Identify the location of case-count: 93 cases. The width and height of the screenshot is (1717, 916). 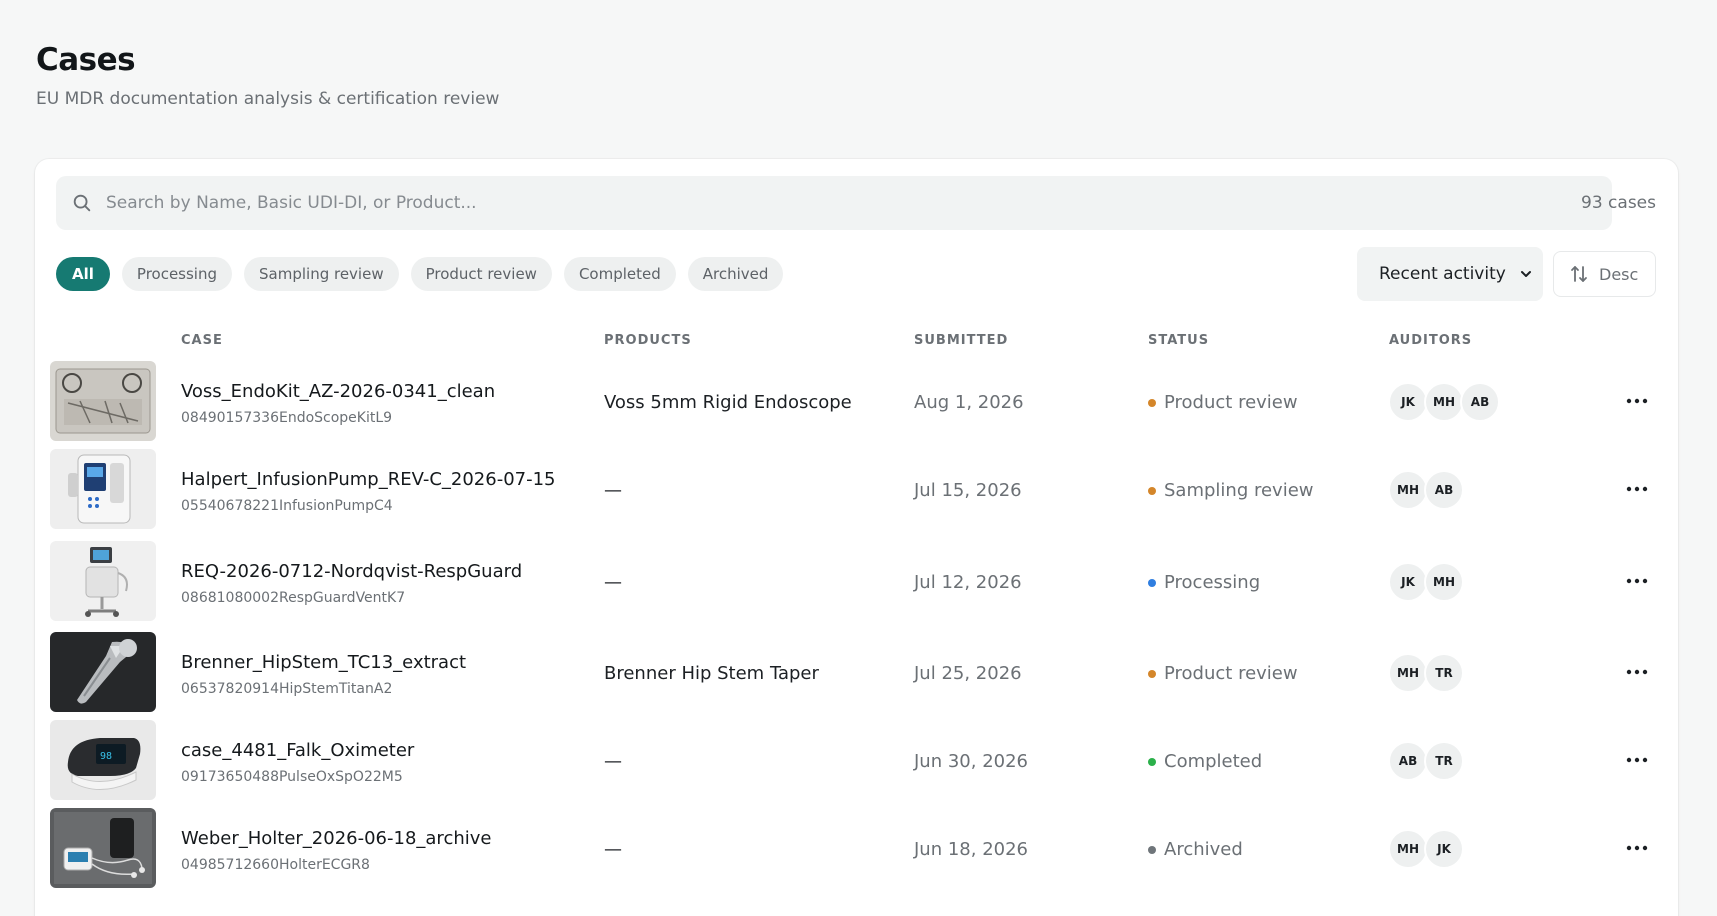
(1618, 203).